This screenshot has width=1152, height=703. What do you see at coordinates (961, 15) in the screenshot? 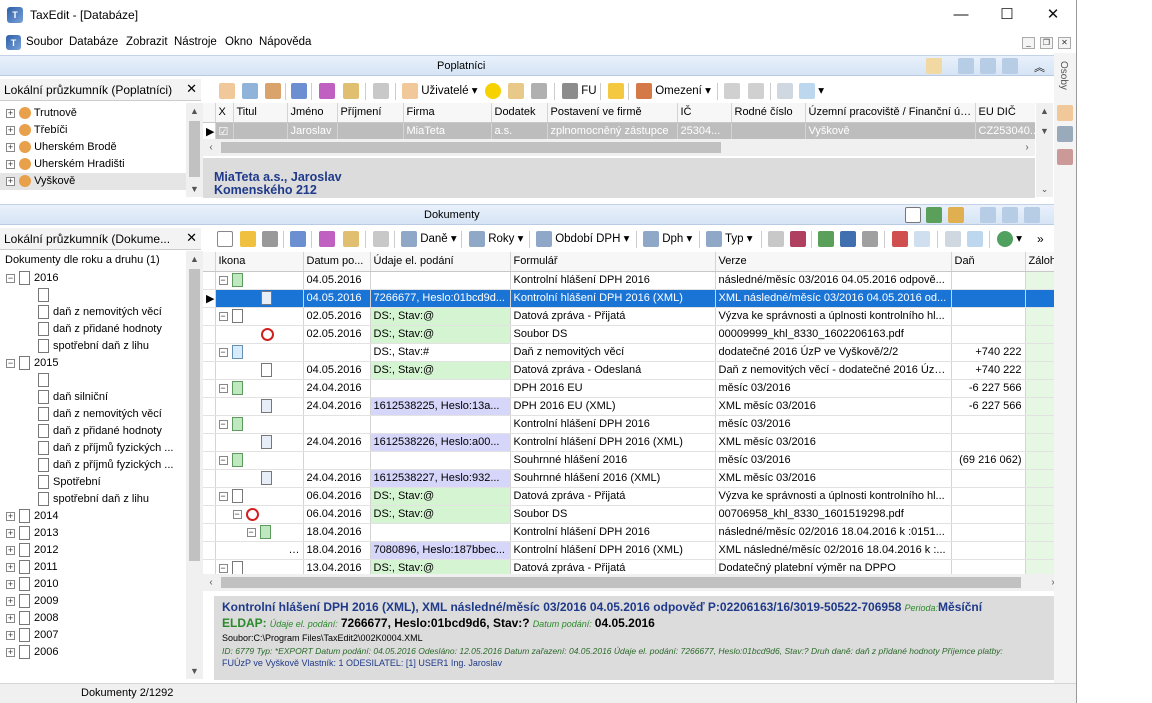
I see `minimize-button: —` at bounding box center [961, 15].